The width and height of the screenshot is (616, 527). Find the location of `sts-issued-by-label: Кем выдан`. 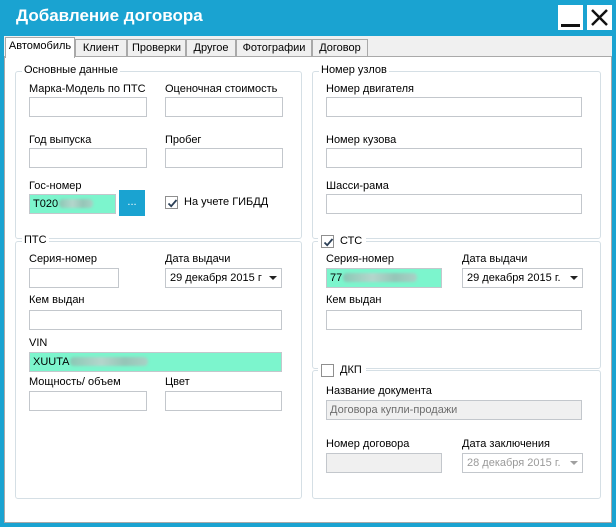

sts-issued-by-label: Кем выдан is located at coordinates (354, 300).